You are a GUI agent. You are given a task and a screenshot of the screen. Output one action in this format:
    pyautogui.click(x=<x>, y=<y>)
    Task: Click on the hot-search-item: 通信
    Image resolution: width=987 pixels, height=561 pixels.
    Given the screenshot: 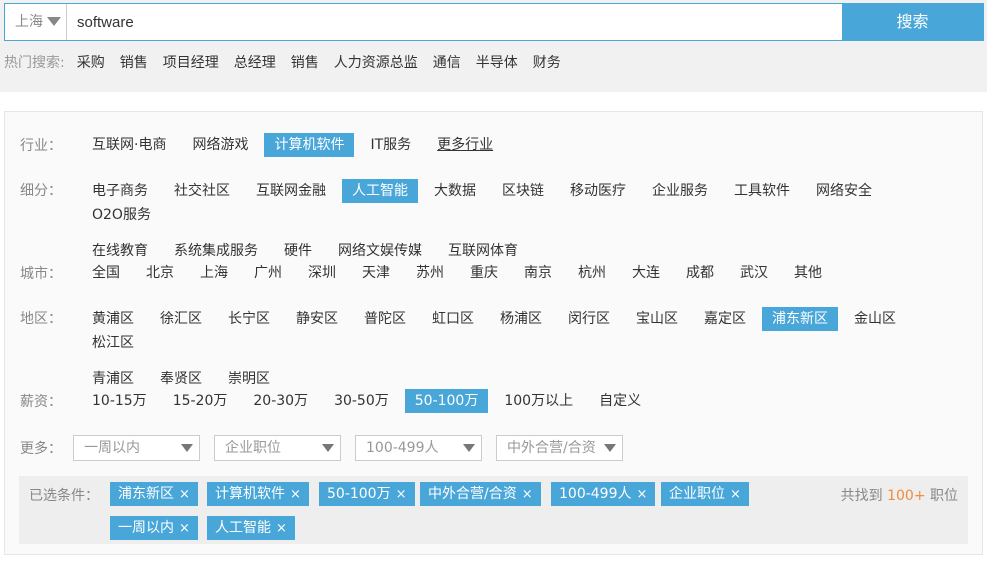 What is the action you would take?
    pyautogui.click(x=447, y=62)
    